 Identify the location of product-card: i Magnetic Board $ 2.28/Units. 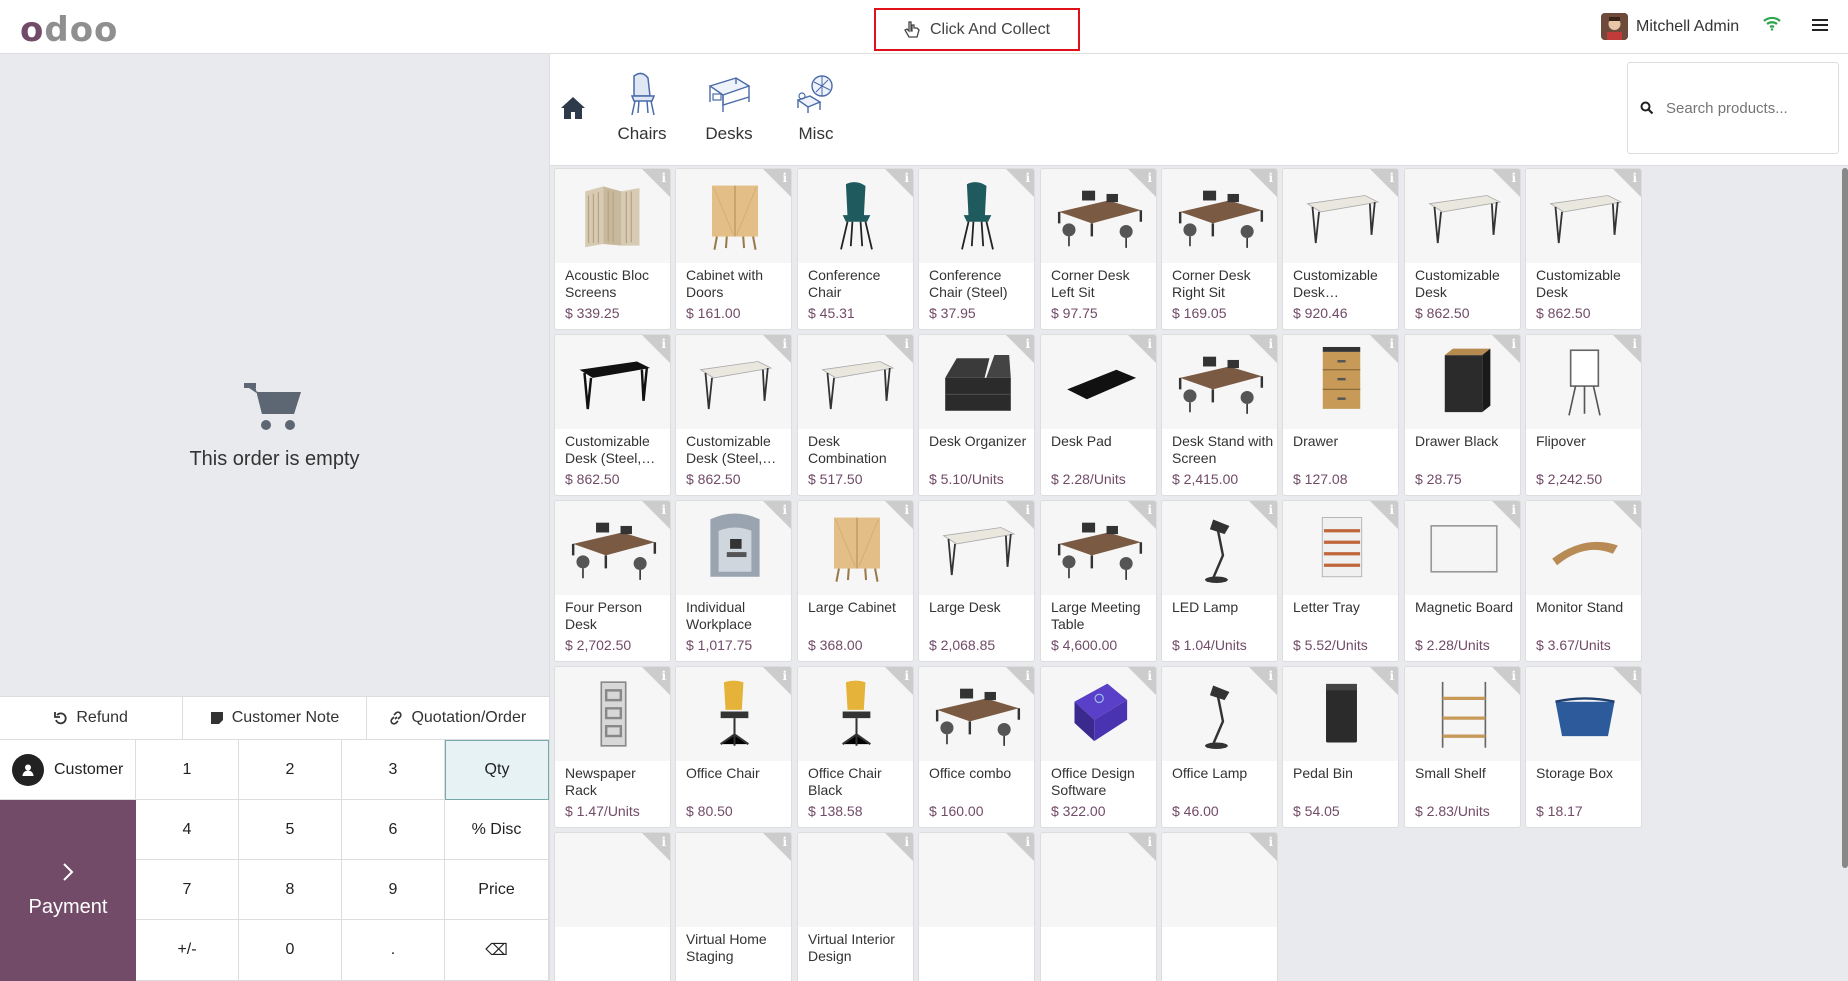
(1462, 581).